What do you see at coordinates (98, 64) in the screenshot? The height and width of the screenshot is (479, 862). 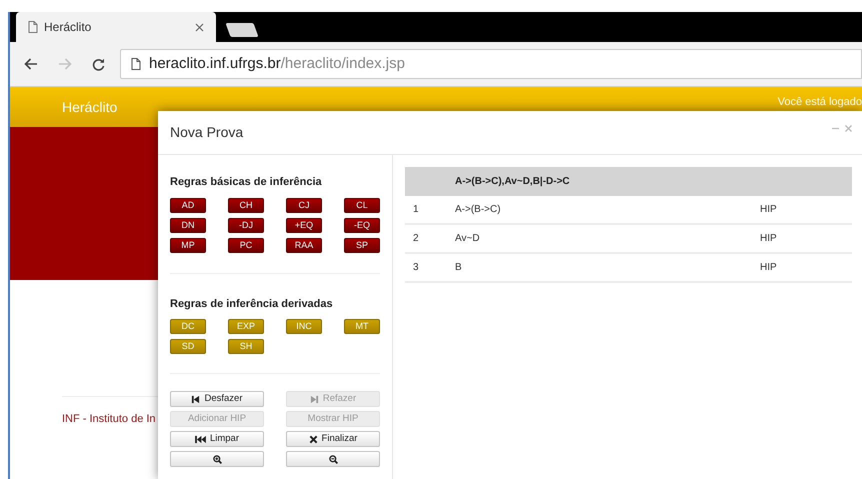 I see `reload-icon` at bounding box center [98, 64].